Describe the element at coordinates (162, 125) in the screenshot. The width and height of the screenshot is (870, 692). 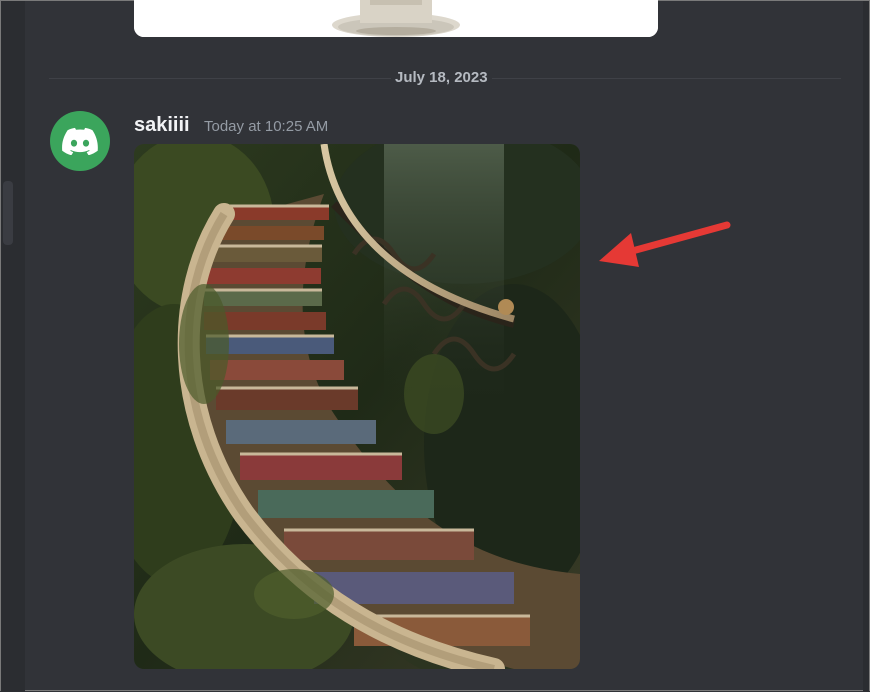
I see `username: sakiiii` at that location.